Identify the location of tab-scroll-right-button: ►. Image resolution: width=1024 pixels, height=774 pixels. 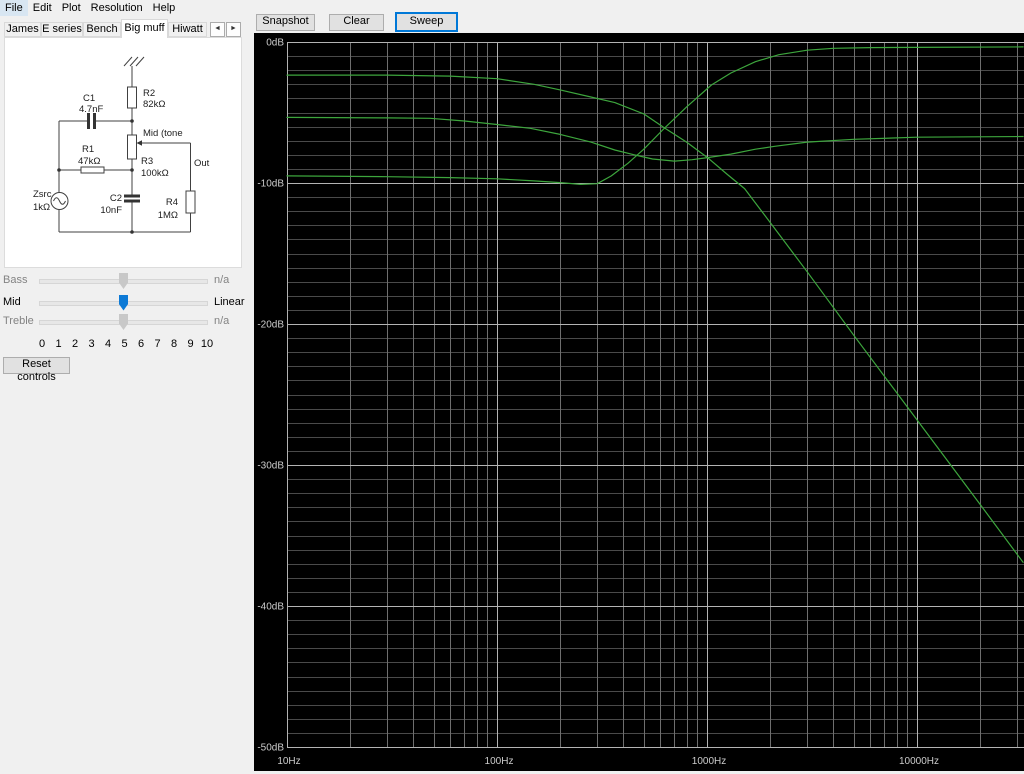
(233, 29).